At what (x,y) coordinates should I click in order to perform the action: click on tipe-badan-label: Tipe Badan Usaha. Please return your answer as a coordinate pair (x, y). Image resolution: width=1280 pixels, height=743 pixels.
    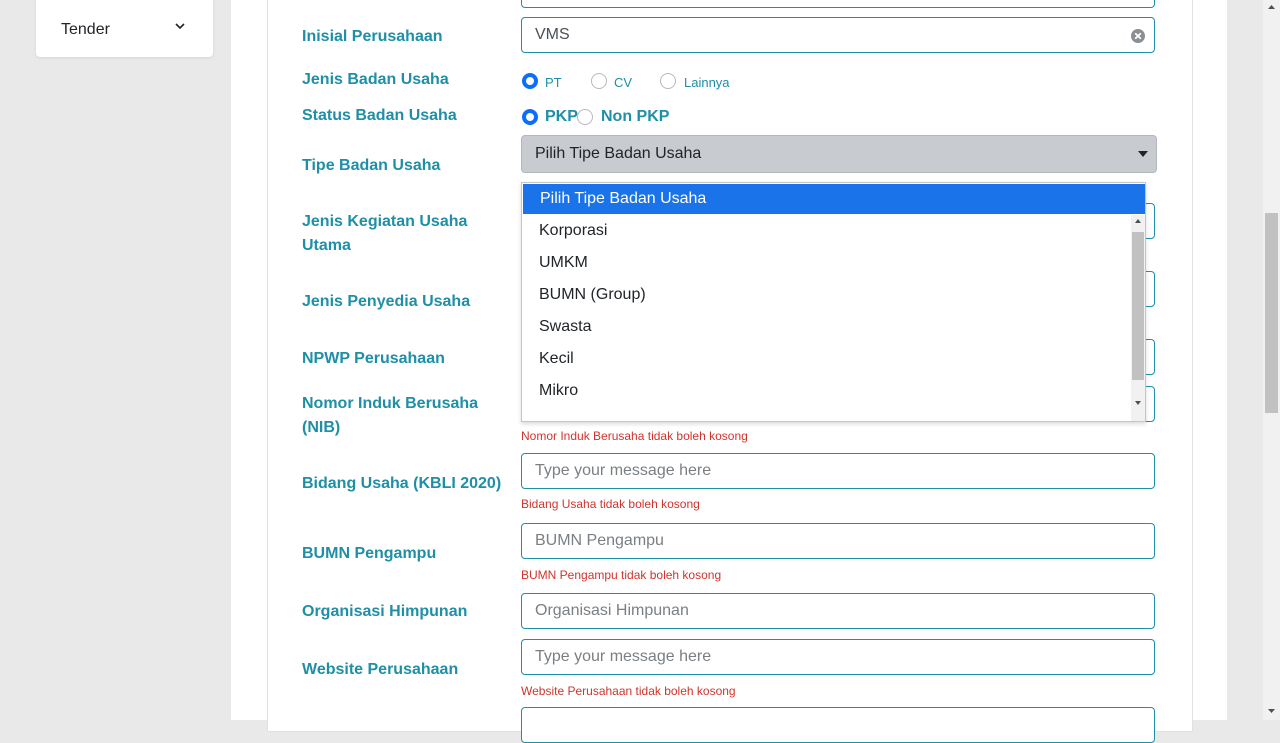
    Looking at the image, I should click on (371, 165).